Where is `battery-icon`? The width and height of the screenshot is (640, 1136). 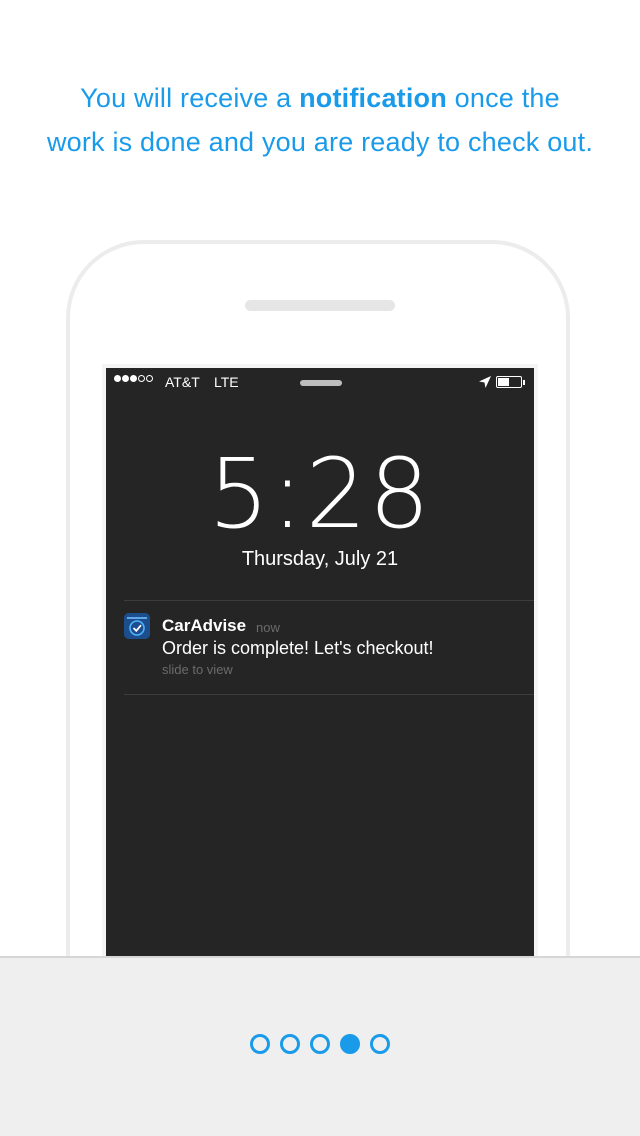
battery-icon is located at coordinates (510, 382).